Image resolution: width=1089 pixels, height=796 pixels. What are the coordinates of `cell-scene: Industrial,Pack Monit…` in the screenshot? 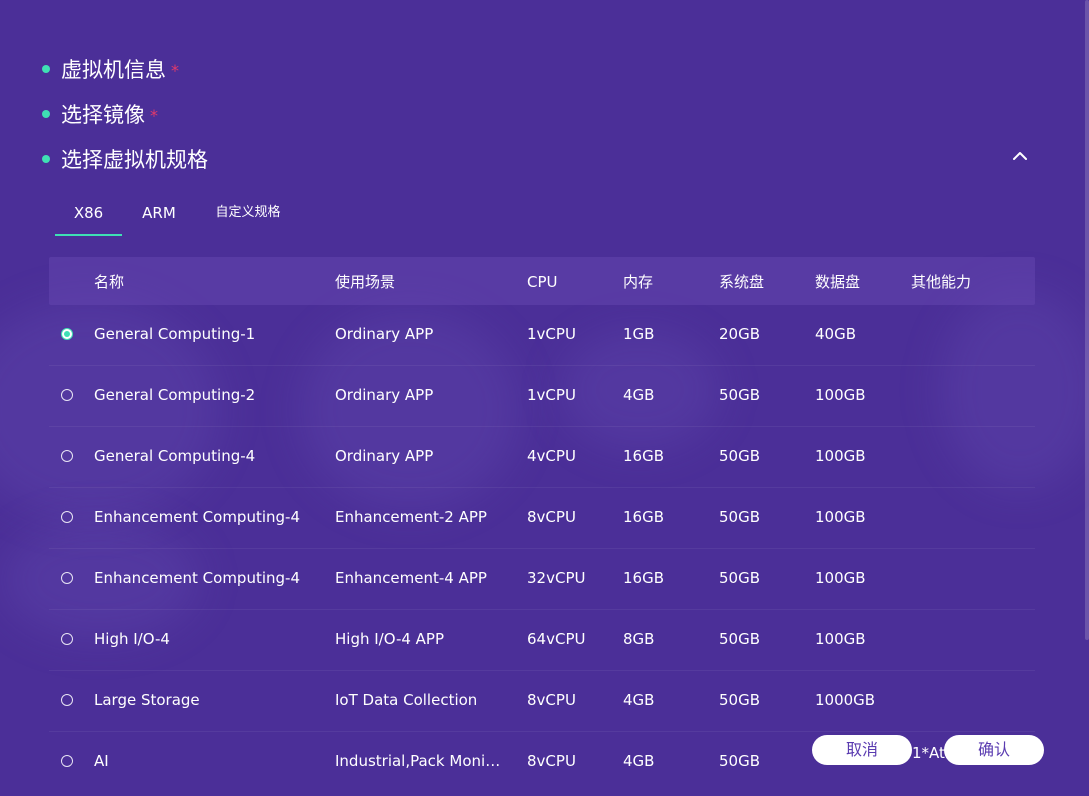 It's located at (419, 761).